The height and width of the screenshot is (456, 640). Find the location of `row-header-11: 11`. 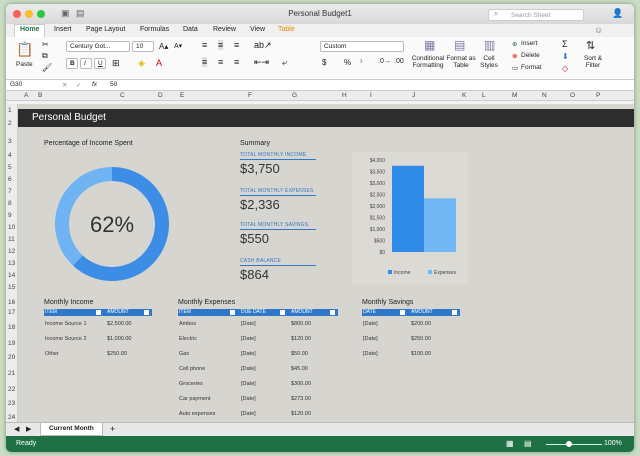

row-header-11: 11 is located at coordinates (11, 239).